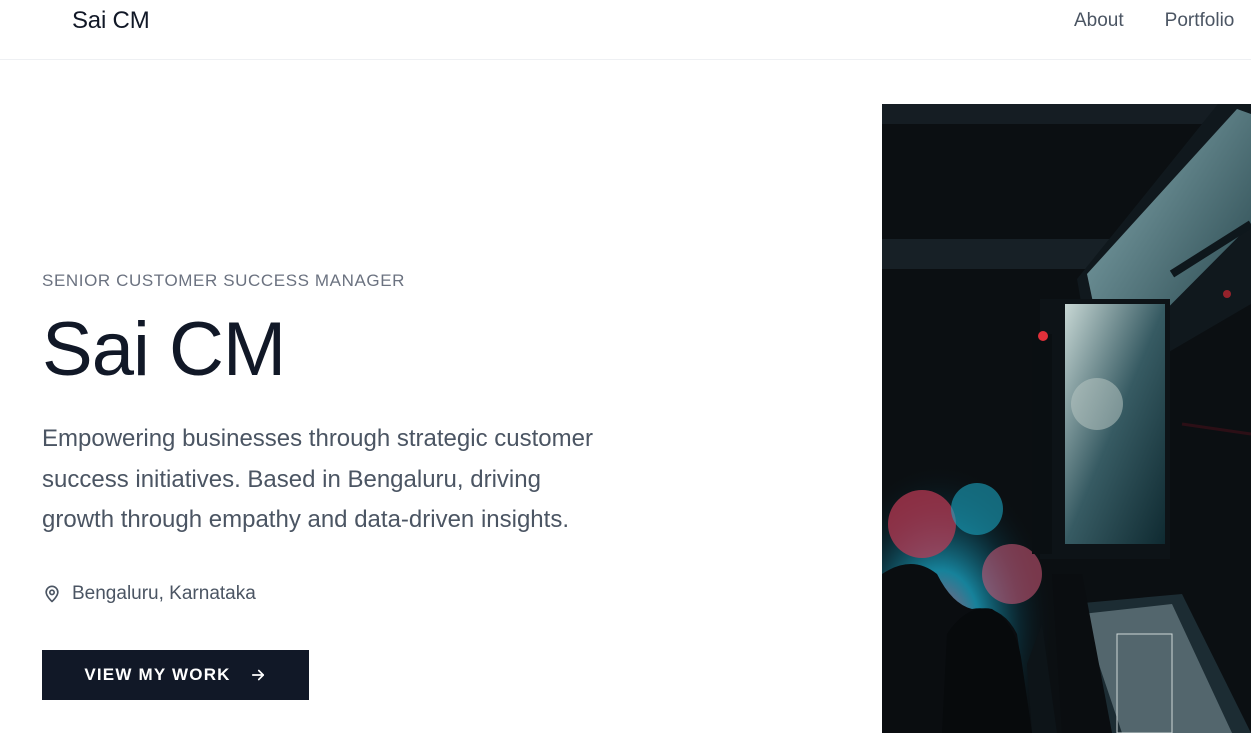 The height and width of the screenshot is (733, 1251). What do you see at coordinates (625, 30) in the screenshot?
I see `site-header: Sai CM About Portfolio` at bounding box center [625, 30].